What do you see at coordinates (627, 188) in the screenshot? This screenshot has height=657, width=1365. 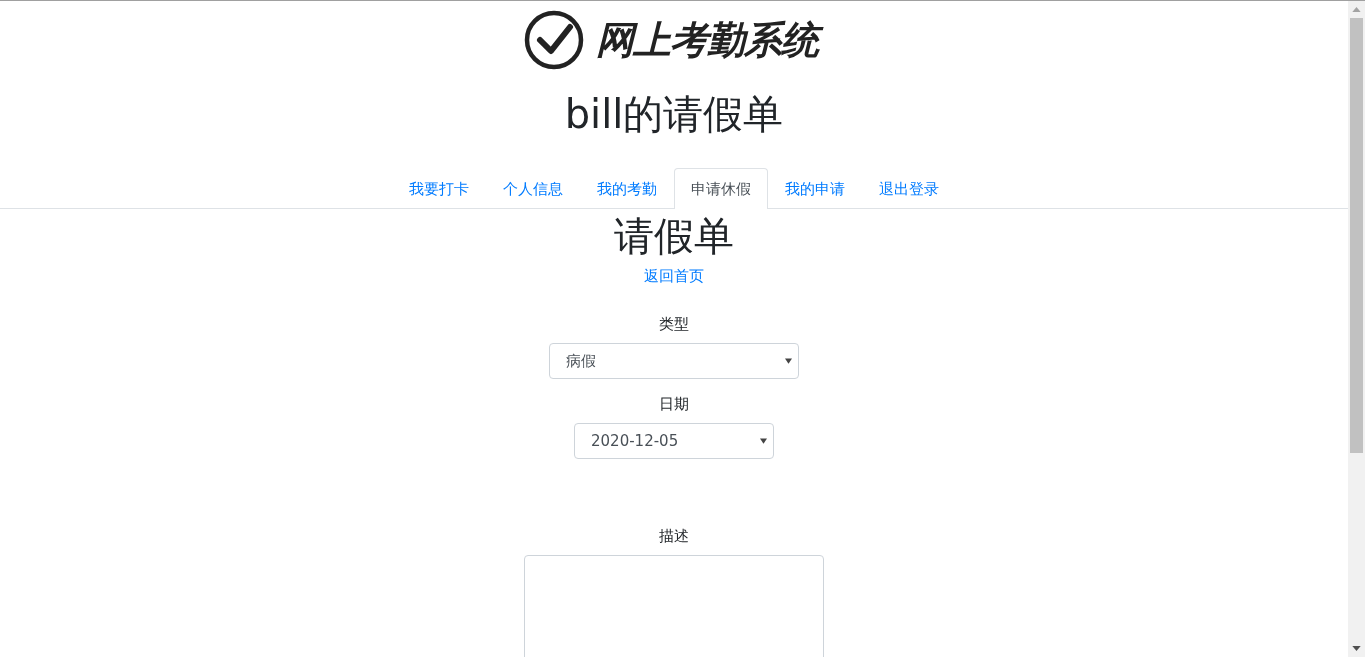 I see `nav-tab: 我的考勤` at bounding box center [627, 188].